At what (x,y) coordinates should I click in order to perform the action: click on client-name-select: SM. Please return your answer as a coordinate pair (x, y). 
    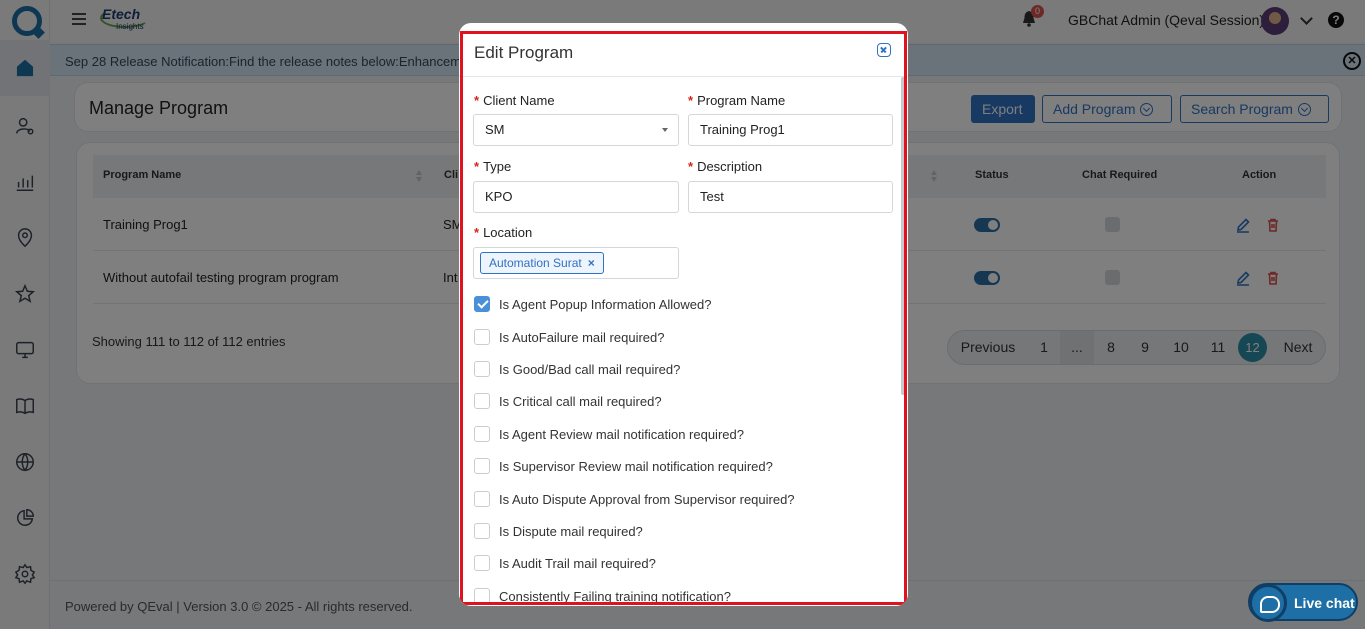
    Looking at the image, I should click on (576, 130).